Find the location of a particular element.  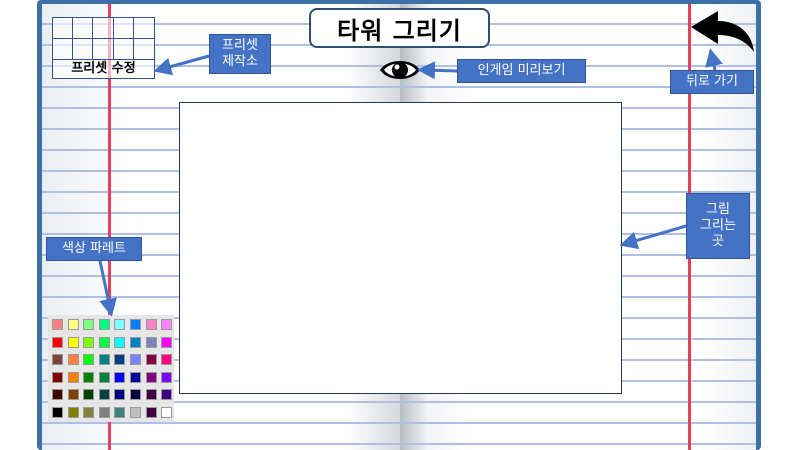

preset-grid is located at coordinates (103, 39).